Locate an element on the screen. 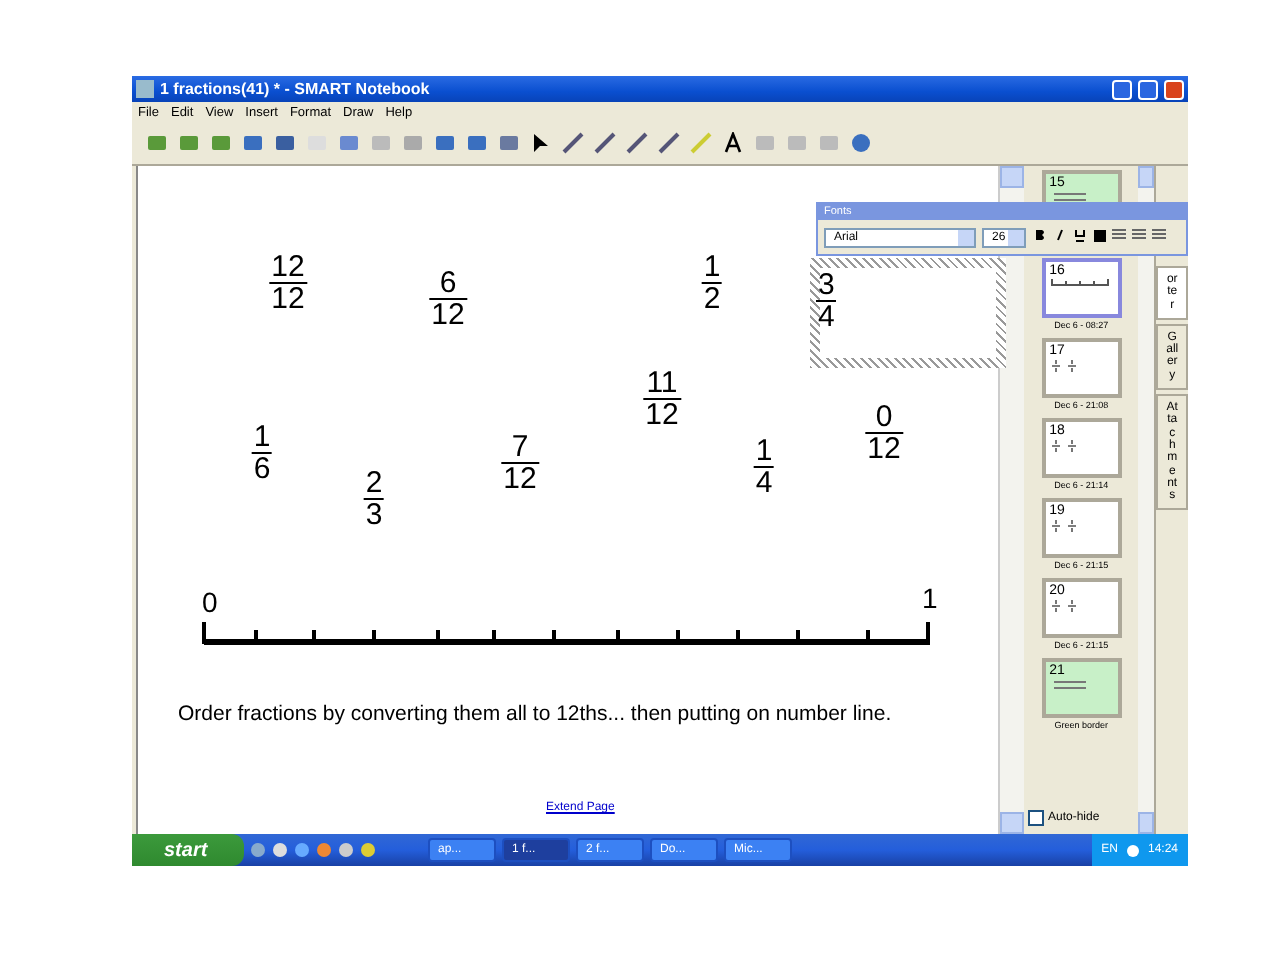 The height and width of the screenshot is (956, 1276). fraction-denominator: 6 is located at coordinates (262, 469).